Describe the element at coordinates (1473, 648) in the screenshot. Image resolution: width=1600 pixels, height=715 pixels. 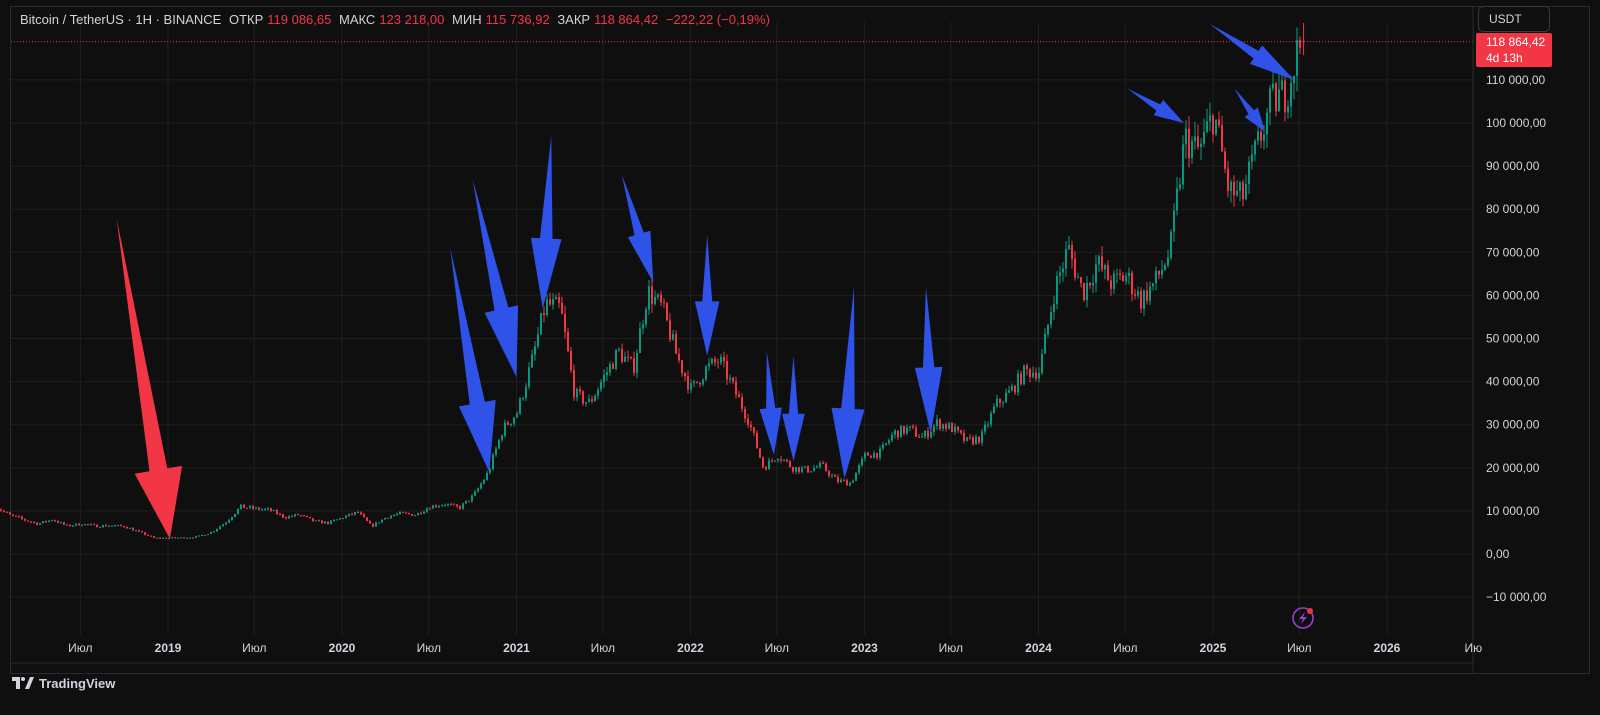
I see `x-tick-label: Ию` at that location.